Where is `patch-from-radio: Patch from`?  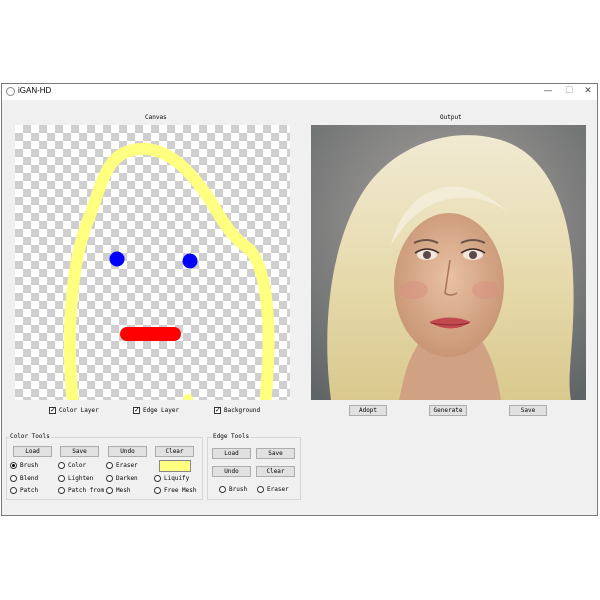 patch-from-radio: Patch from is located at coordinates (81, 490).